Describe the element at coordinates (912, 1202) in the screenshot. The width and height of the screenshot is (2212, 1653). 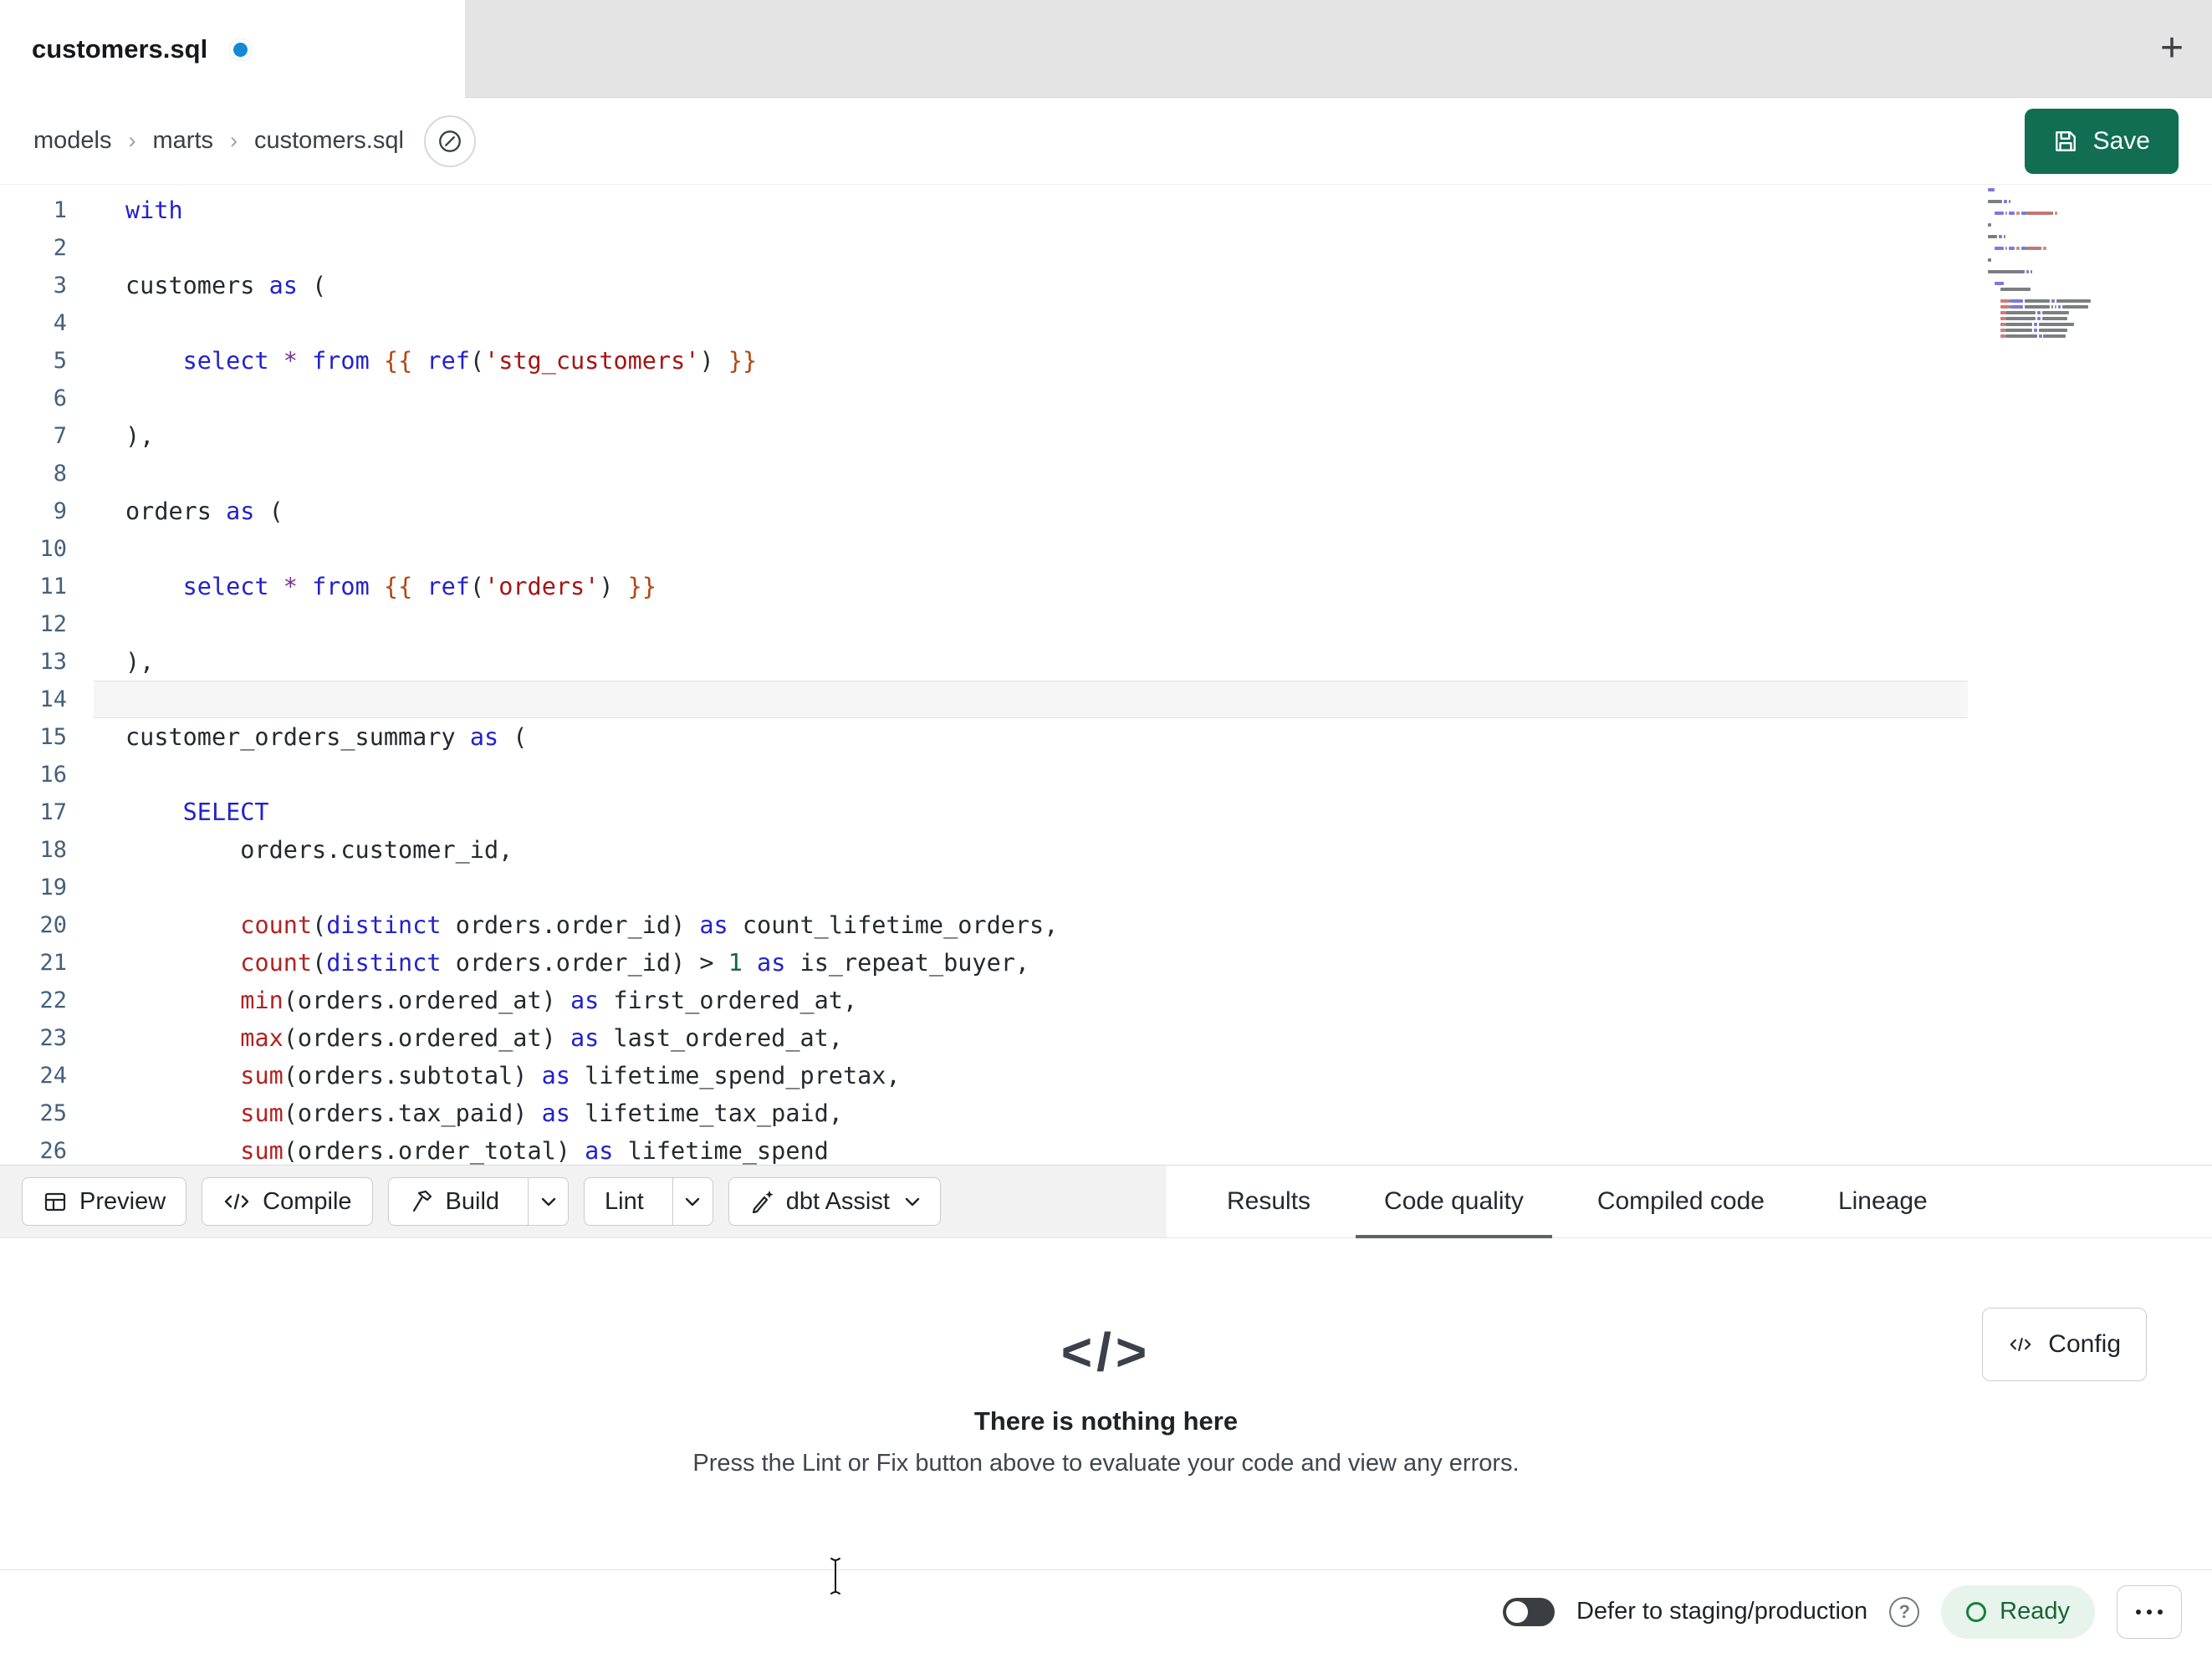
I see `dbt-assist-dropdown` at that location.